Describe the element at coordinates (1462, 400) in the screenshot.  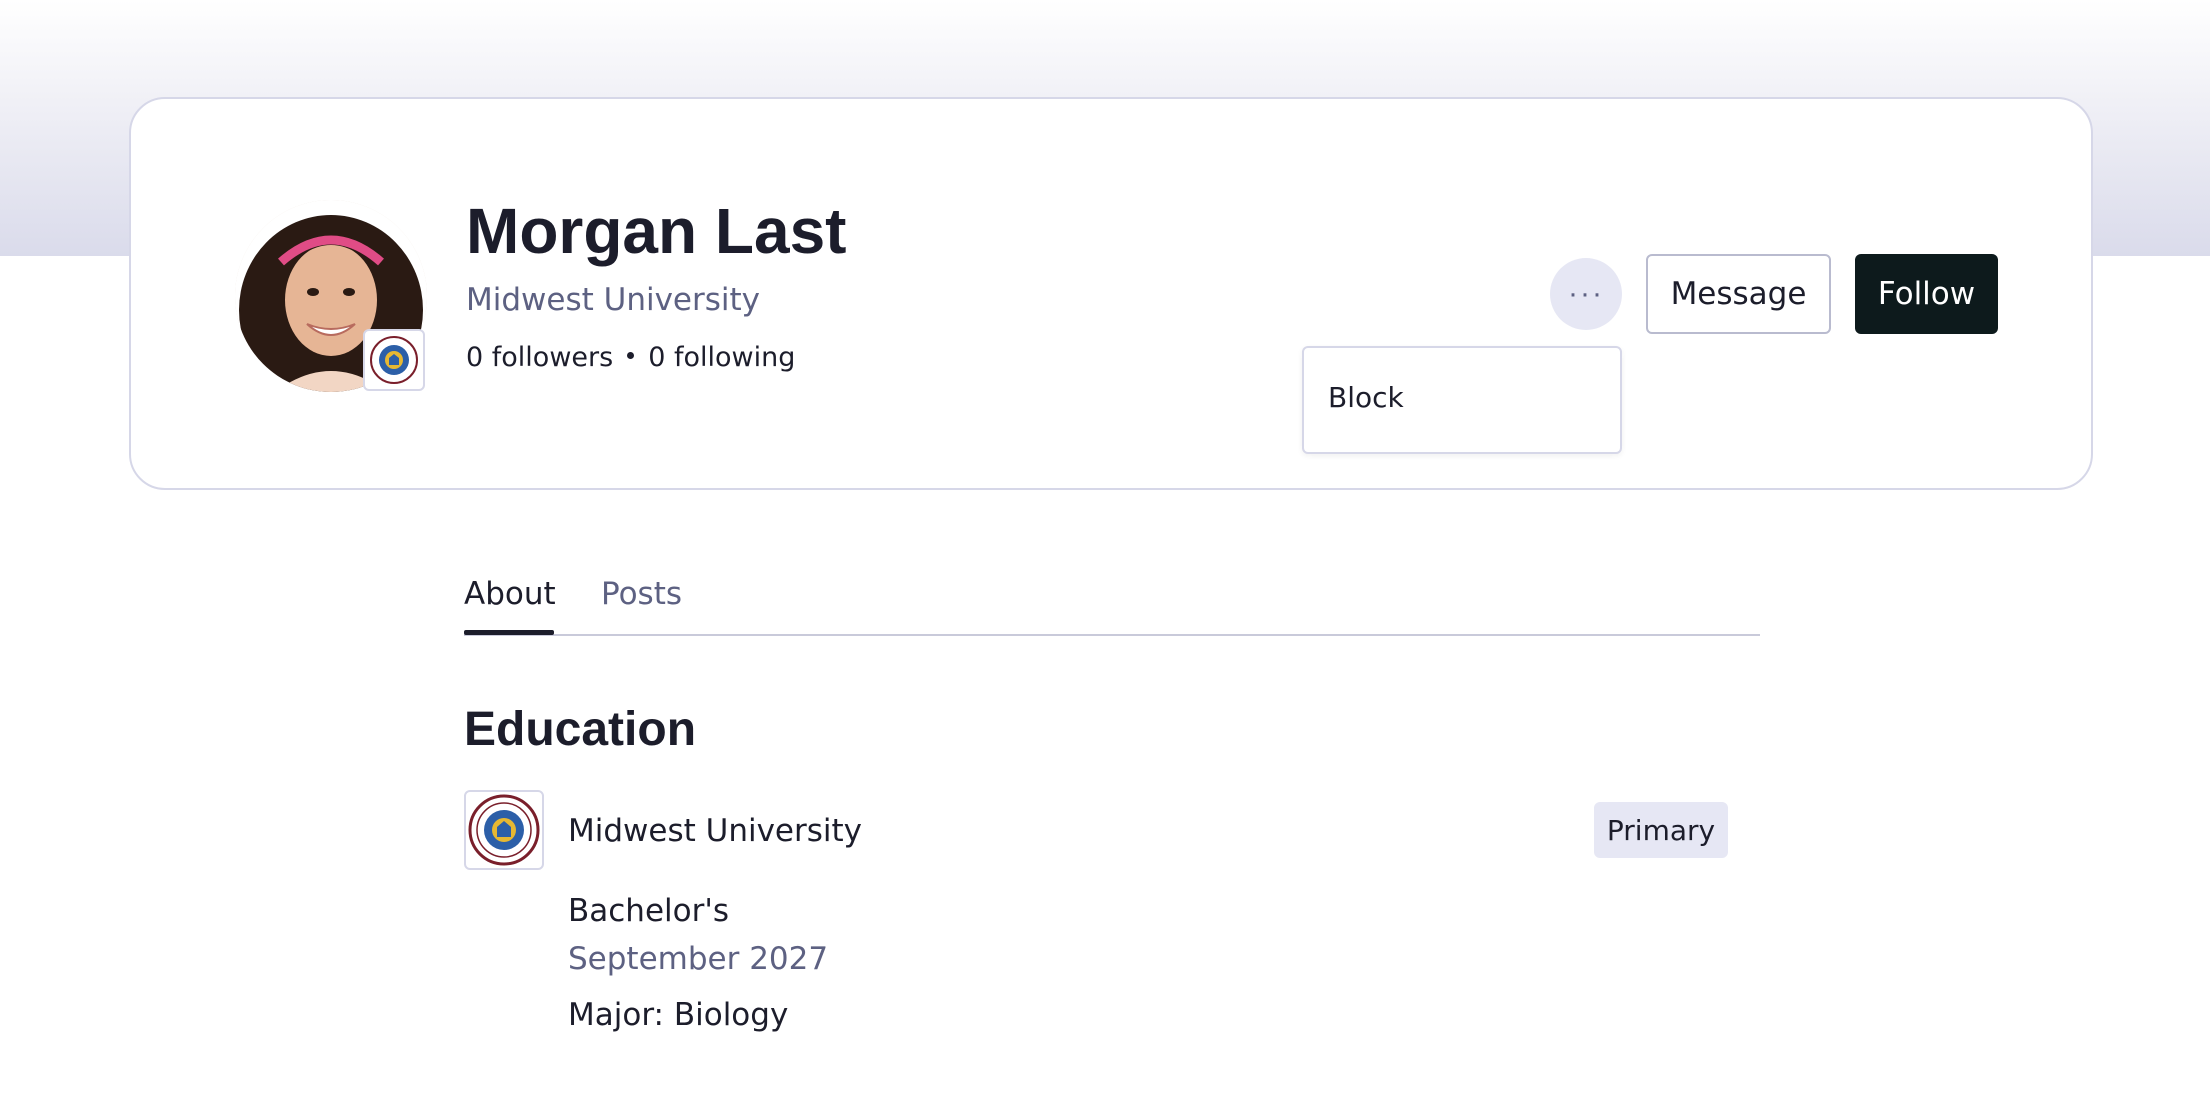
I see `more-options-menu: Block` at that location.